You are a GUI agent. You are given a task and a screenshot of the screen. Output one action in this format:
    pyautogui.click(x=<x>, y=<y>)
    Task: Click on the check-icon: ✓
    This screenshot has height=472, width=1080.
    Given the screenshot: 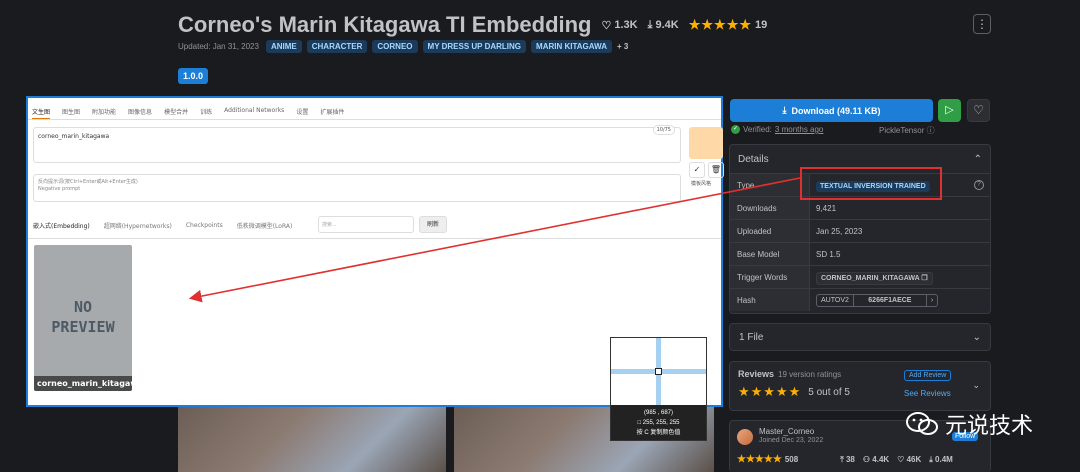 What is the action you would take?
    pyautogui.click(x=697, y=169)
    